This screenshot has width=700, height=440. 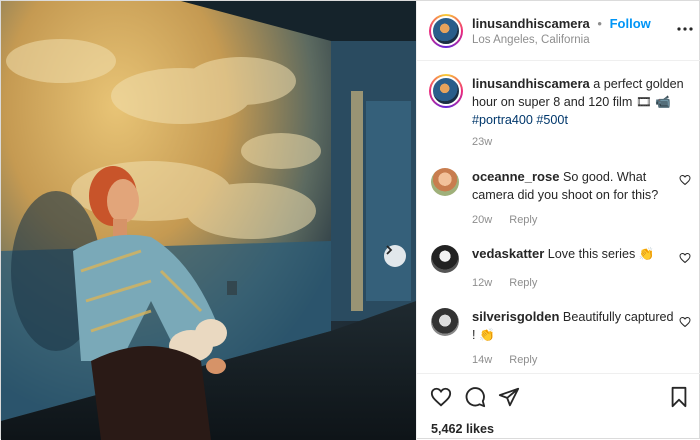 What do you see at coordinates (482, 142) in the screenshot?
I see `caption-time: 23w` at bounding box center [482, 142].